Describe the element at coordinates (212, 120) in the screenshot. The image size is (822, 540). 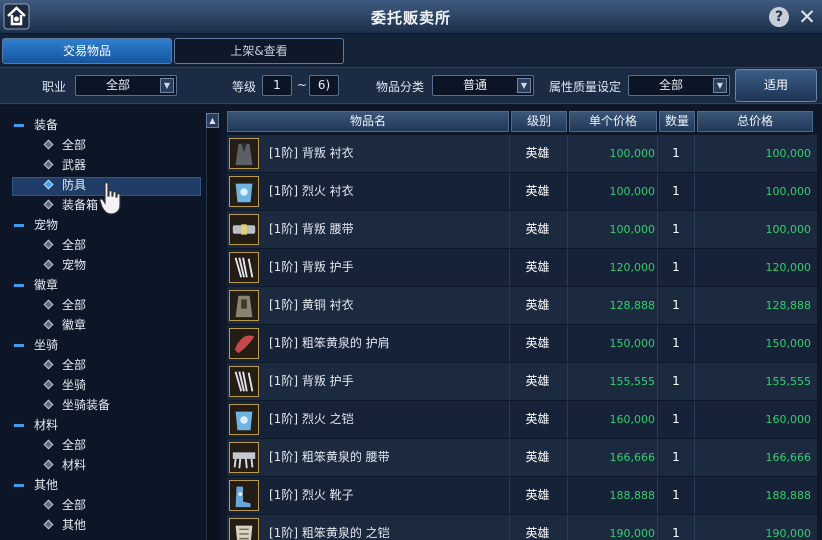
I see `scroll-up-icon: ▲` at that location.